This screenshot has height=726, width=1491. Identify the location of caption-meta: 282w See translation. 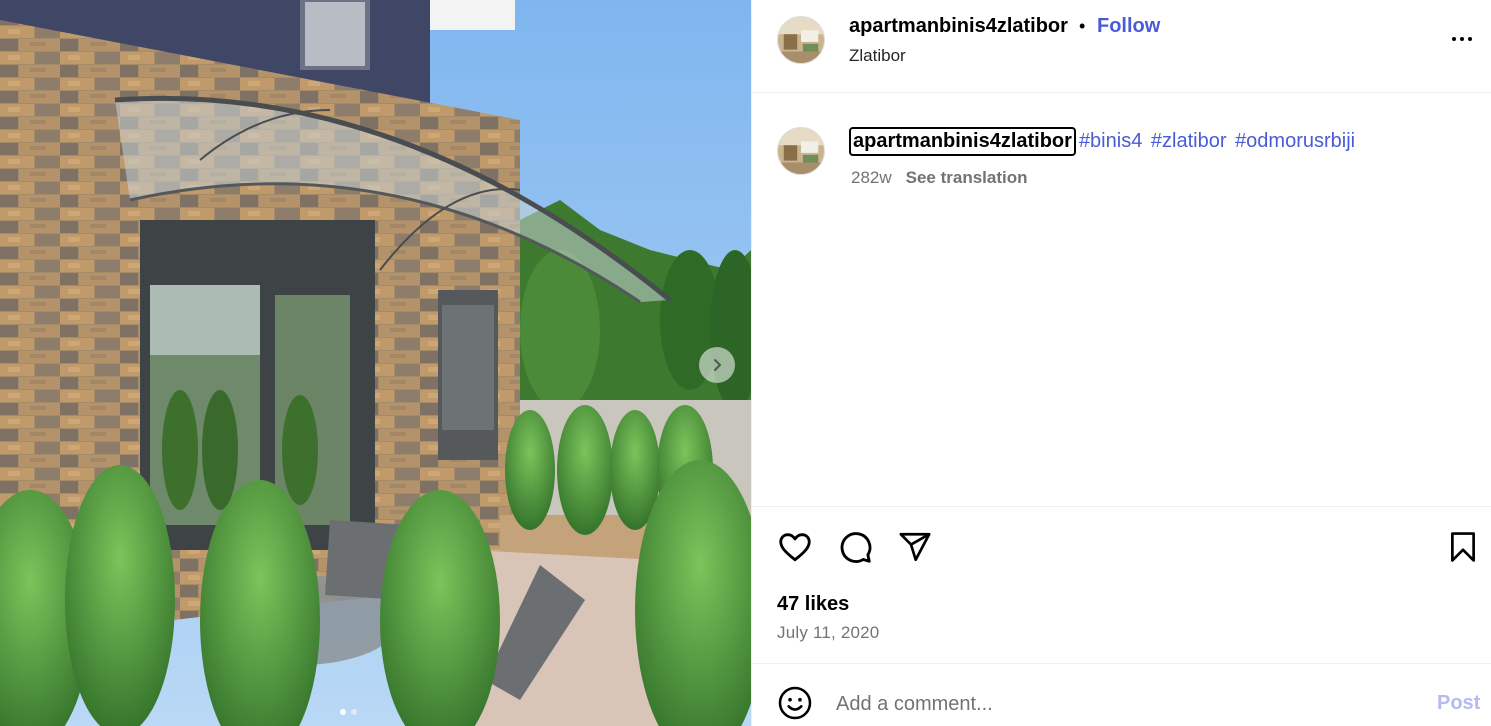
(939, 178).